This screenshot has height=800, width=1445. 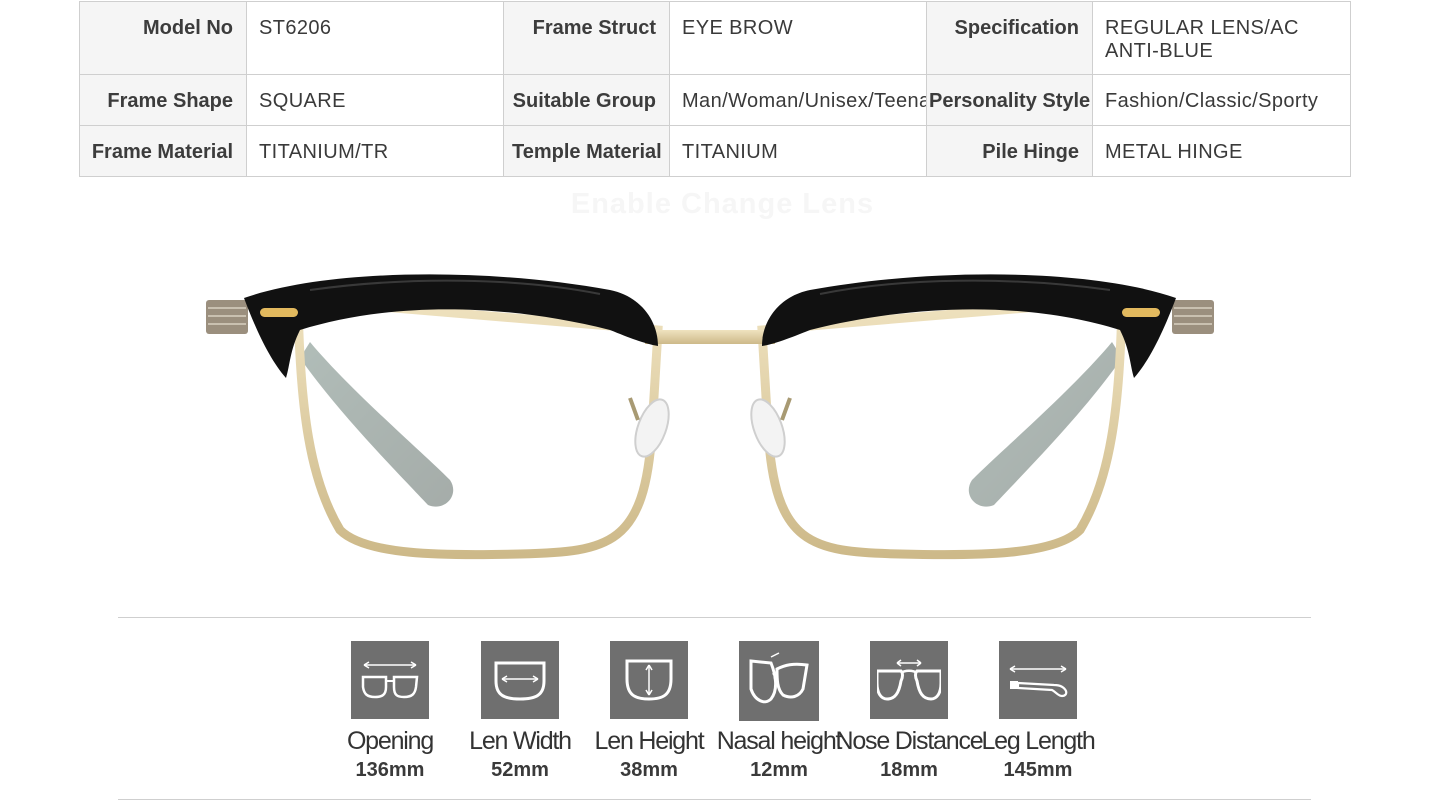 What do you see at coordinates (520, 680) in the screenshot?
I see `len-width-icon` at bounding box center [520, 680].